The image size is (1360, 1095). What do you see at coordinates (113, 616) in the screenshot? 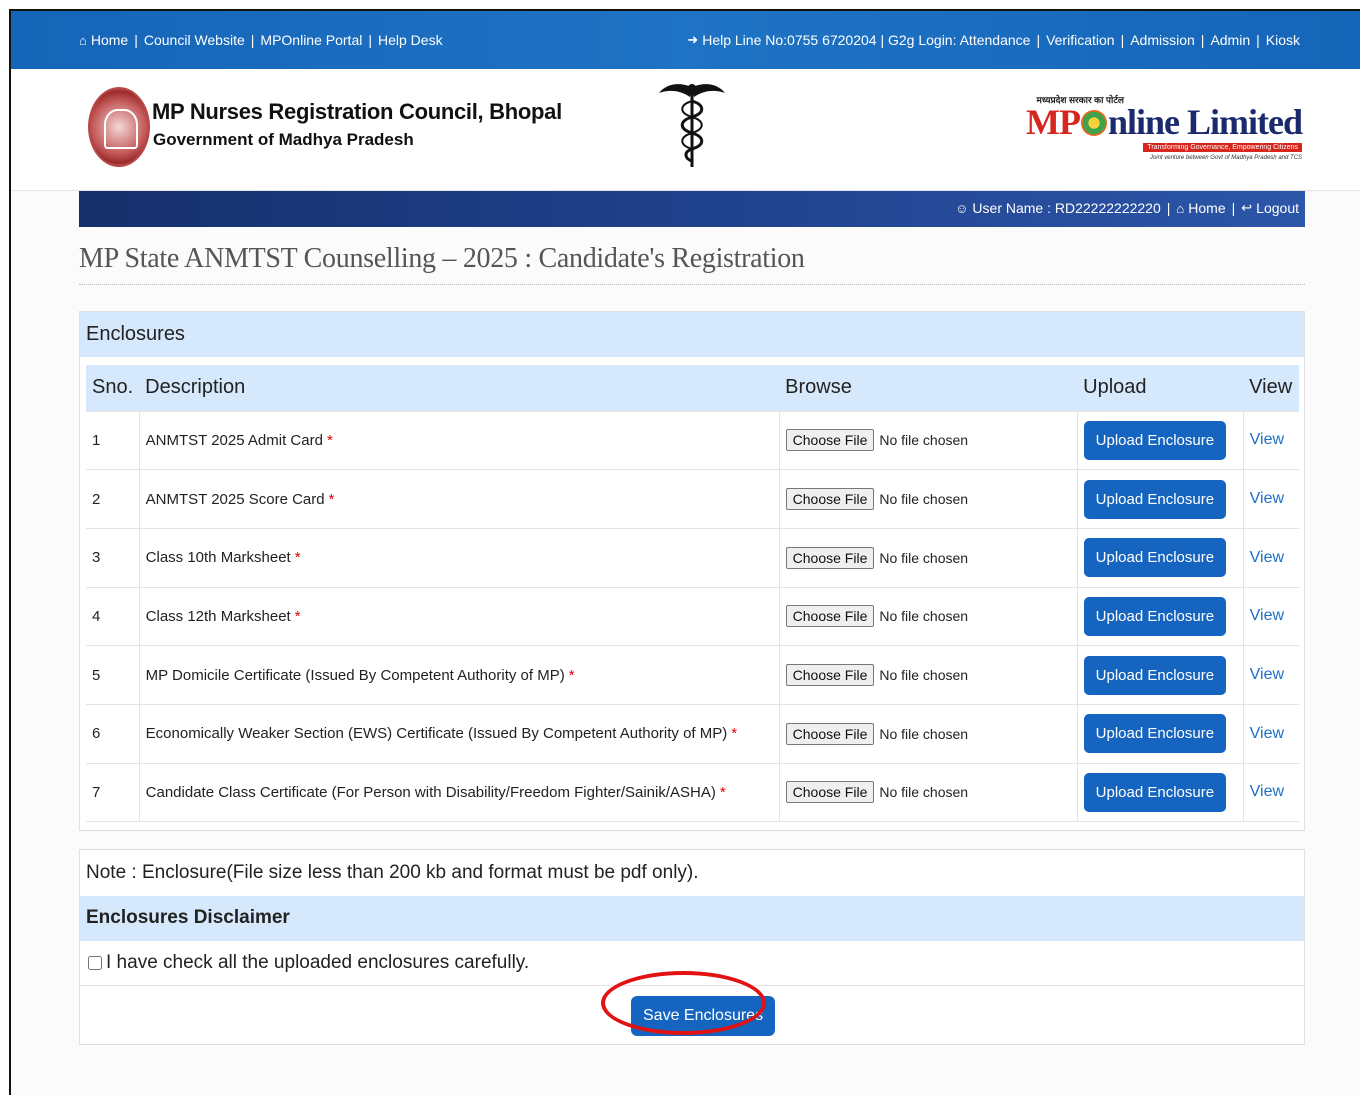
I see `row-sno: 4` at bounding box center [113, 616].